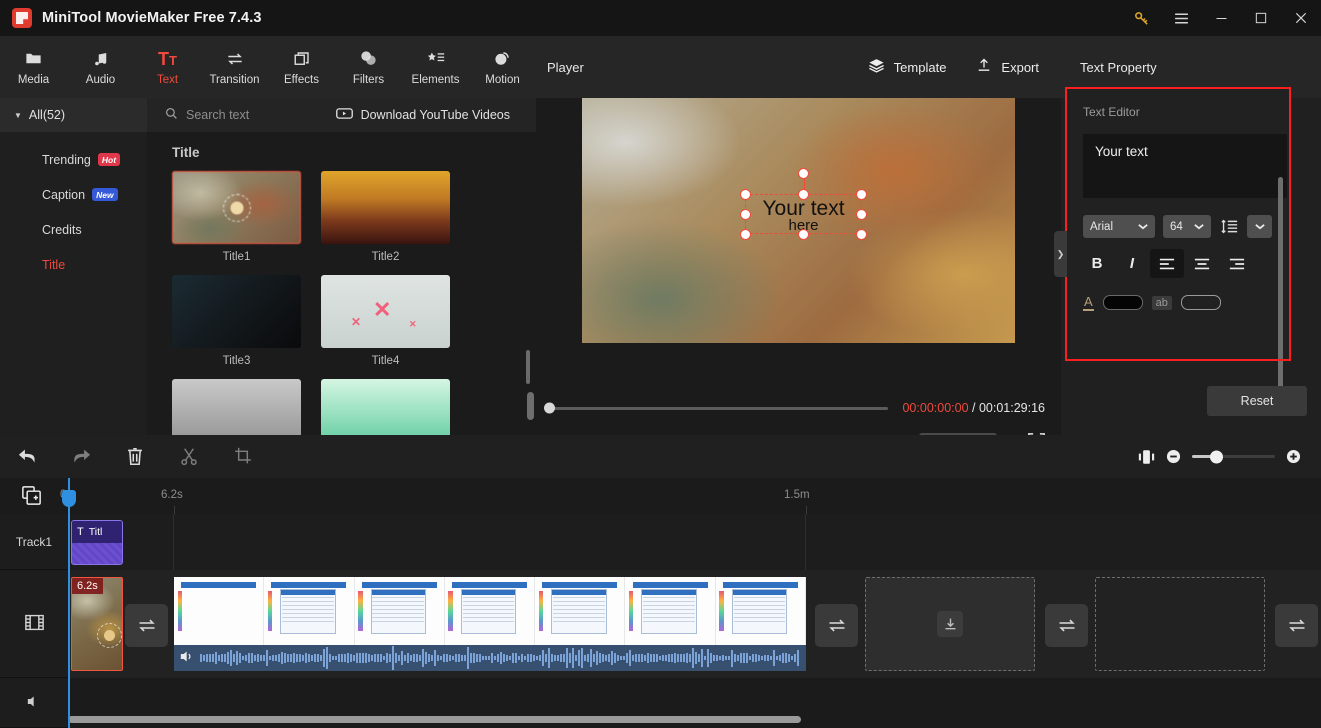  I want to click on template-item-title4: ✕ ✕ ✕ Title4, so click(385, 321).